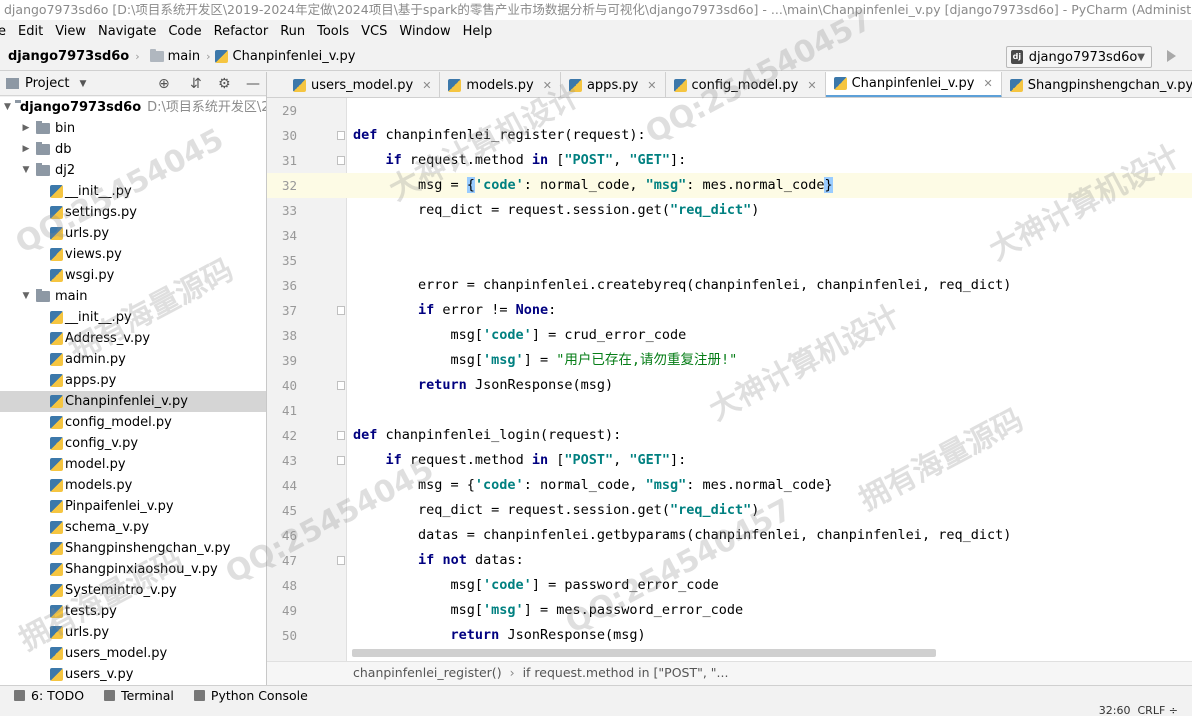  I want to click on code-line: 35, so click(729, 260).